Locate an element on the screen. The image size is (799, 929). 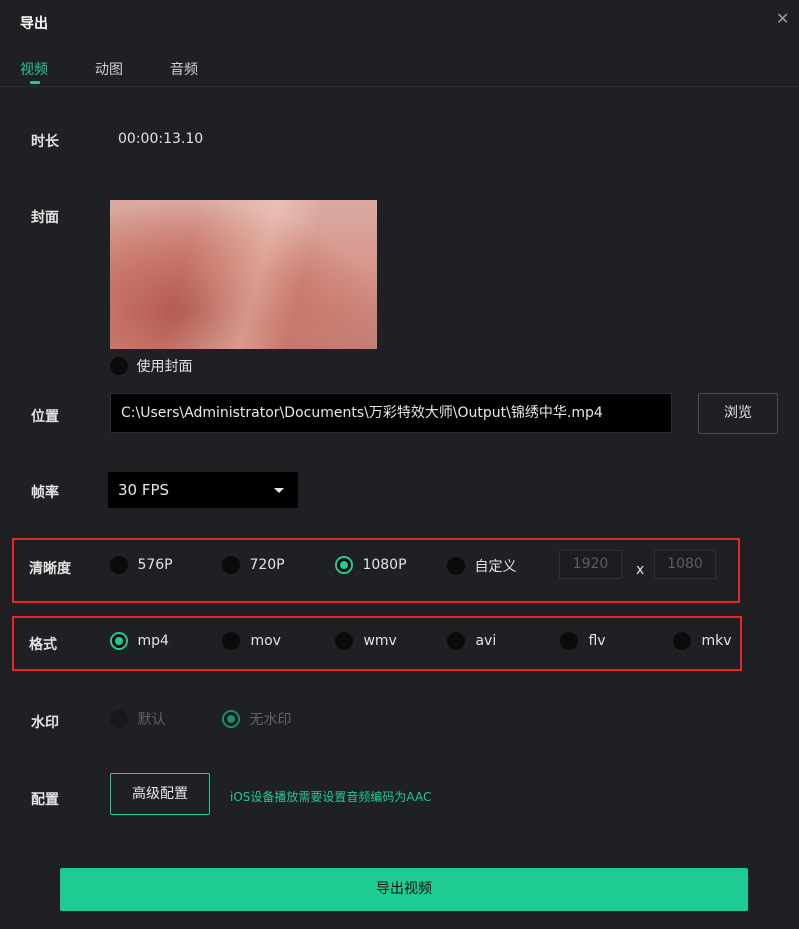
resolution-option-720p: 720P is located at coordinates (253, 565).